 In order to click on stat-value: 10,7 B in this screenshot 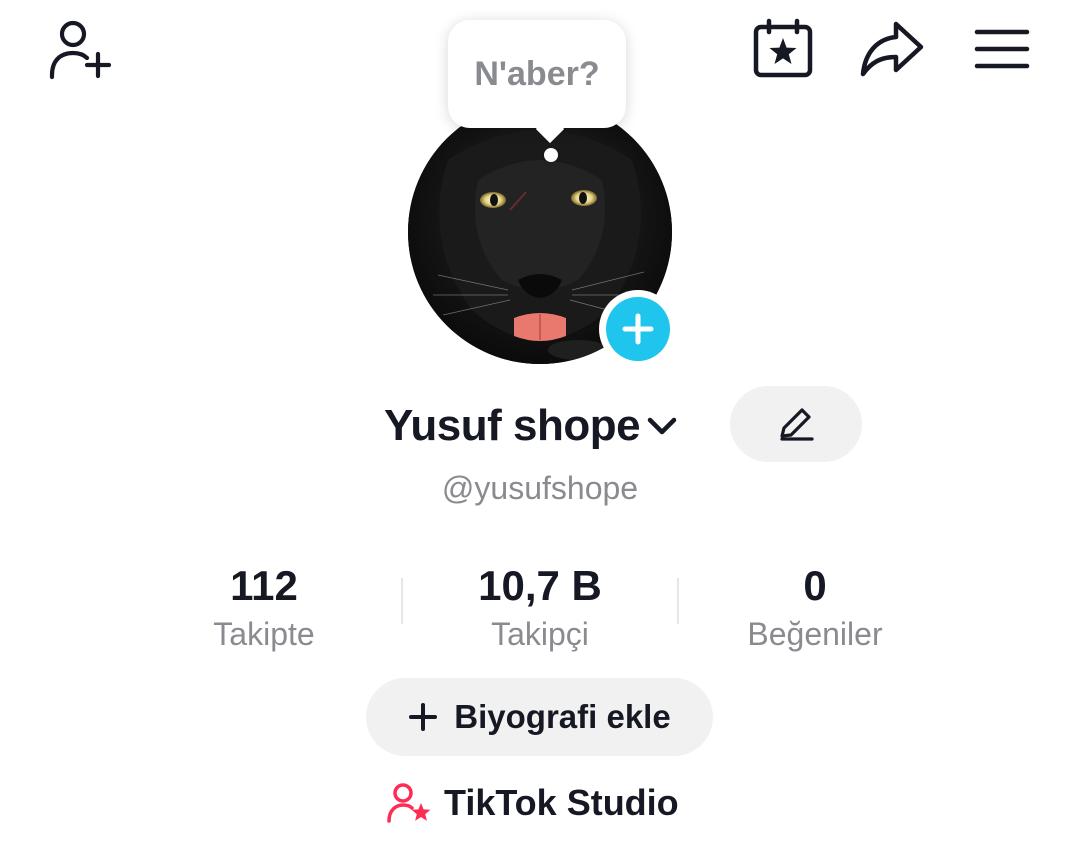, I will do `click(540, 585)`.